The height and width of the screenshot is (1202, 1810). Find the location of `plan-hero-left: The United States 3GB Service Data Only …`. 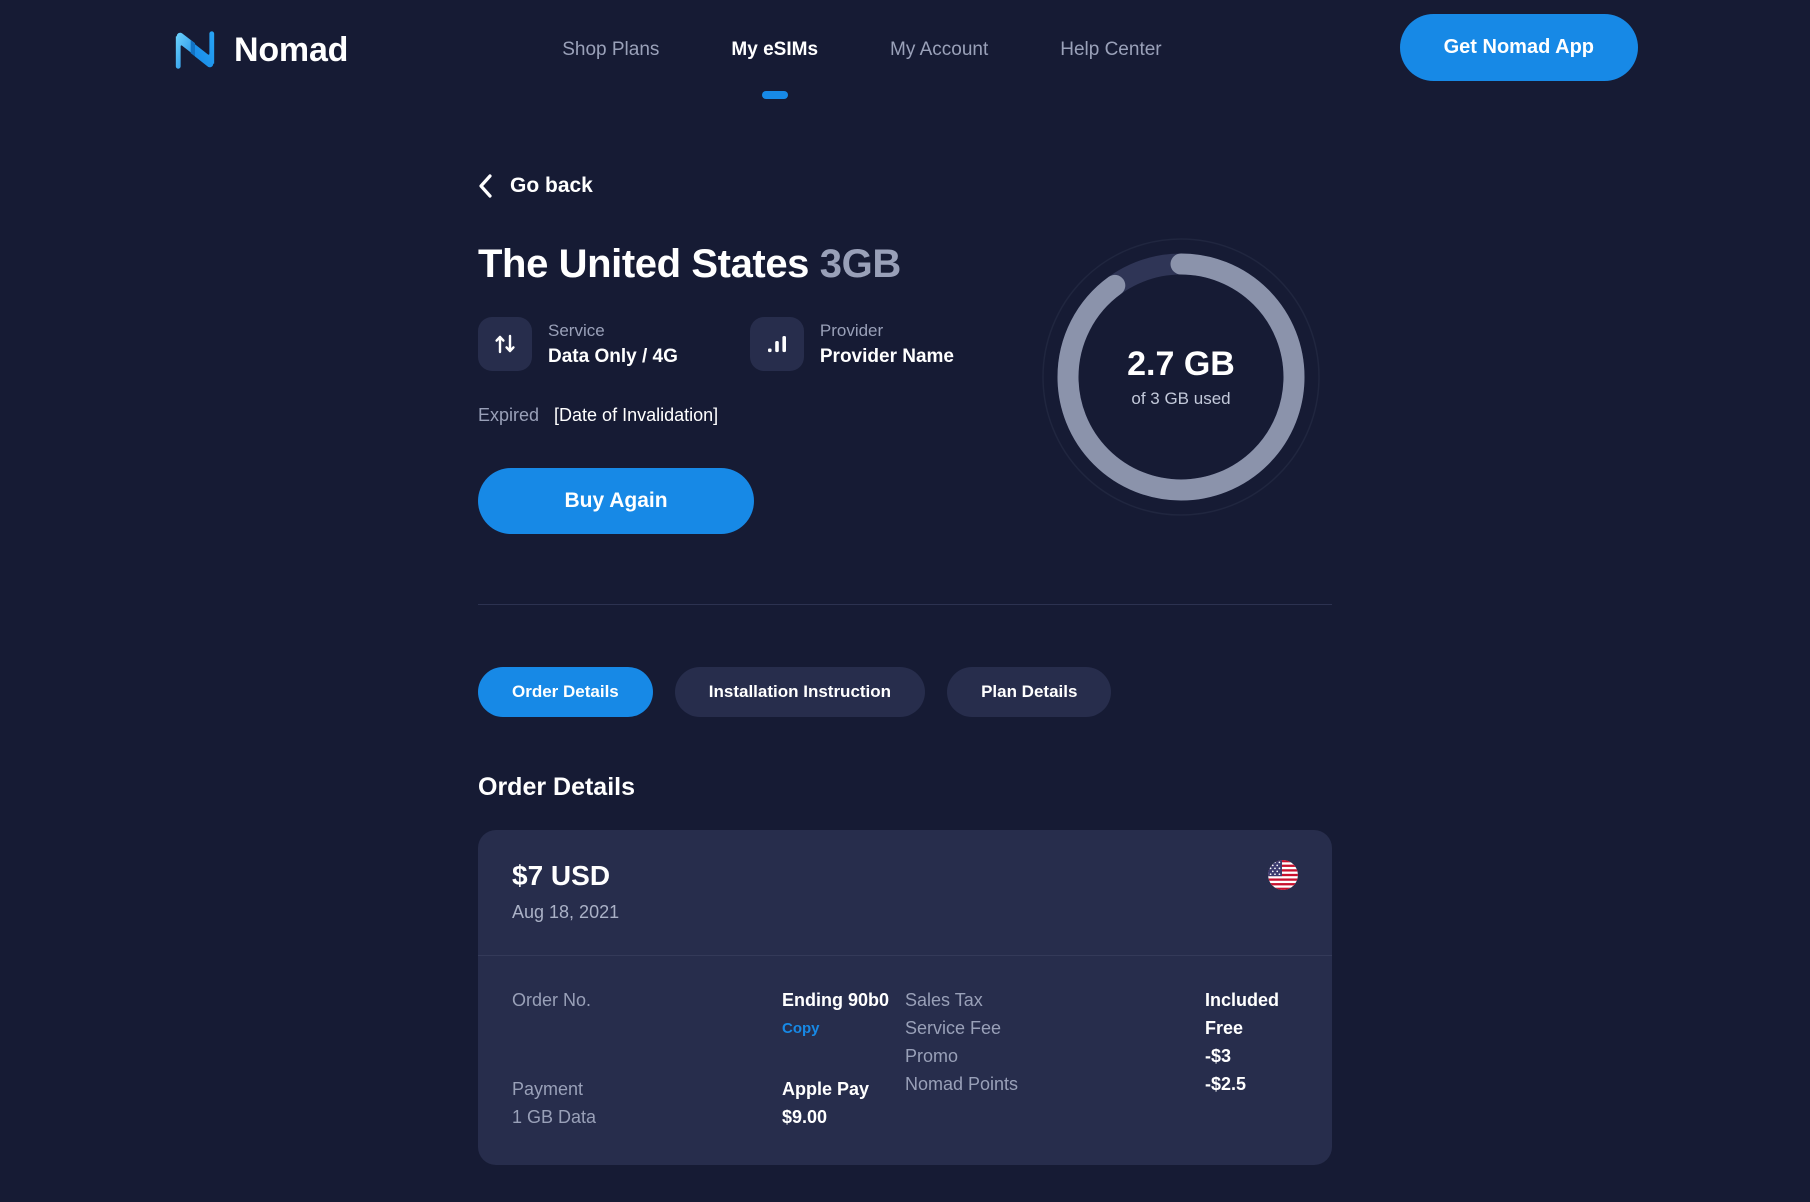

plan-hero-left: The United States 3GB Service Data Only … is located at coordinates (757, 388).